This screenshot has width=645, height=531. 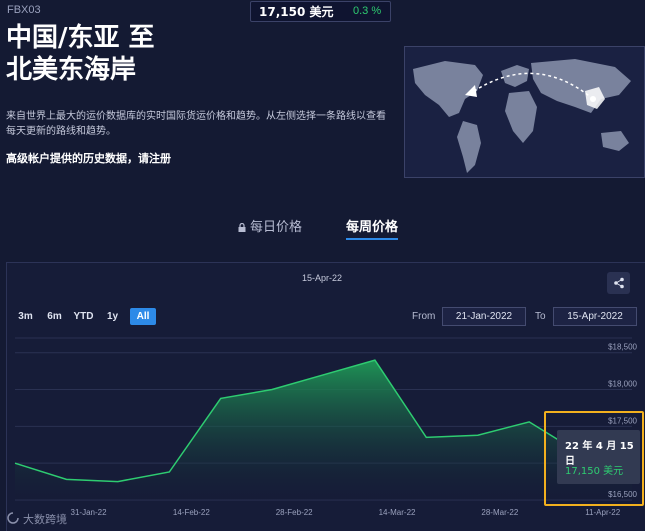 What do you see at coordinates (622, 347) in the screenshot?
I see `y-tick-label: $18,500` at bounding box center [622, 347].